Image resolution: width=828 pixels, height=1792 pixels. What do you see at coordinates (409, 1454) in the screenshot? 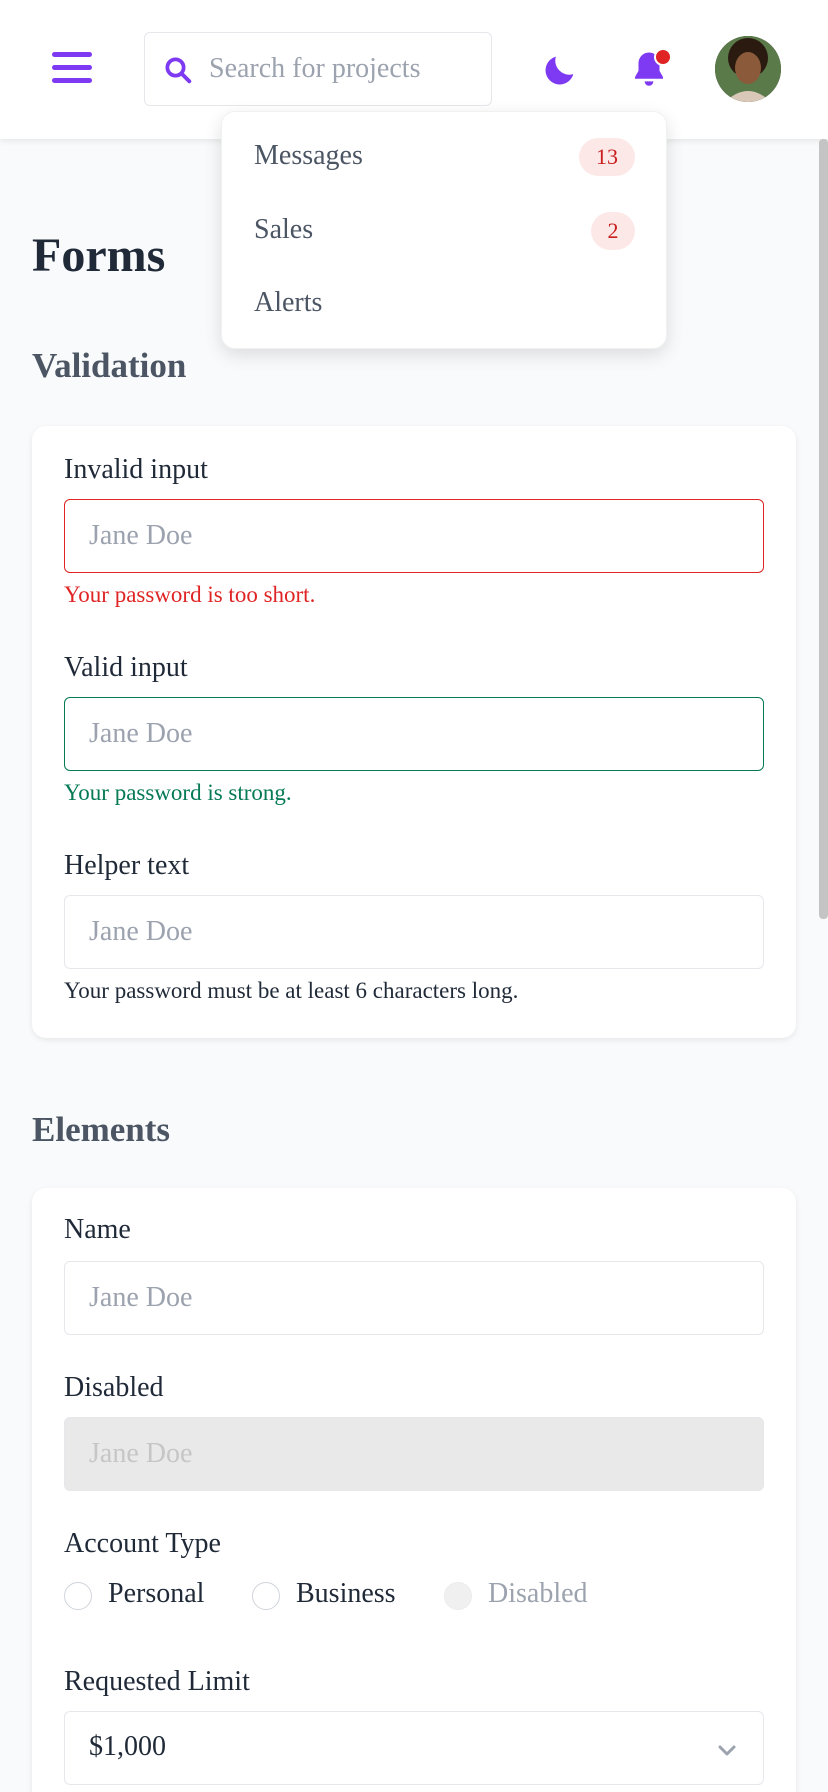
I see `disabled-input` at bounding box center [409, 1454].